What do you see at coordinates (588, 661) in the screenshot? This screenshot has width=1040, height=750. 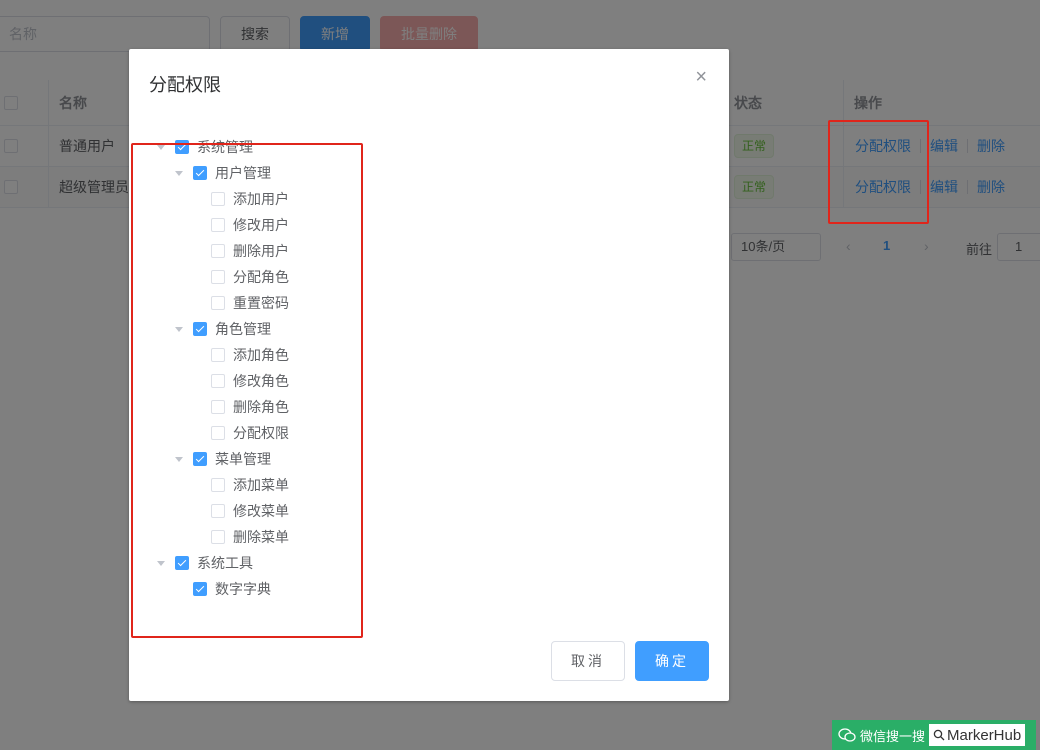 I see `cancel-button: 取消` at bounding box center [588, 661].